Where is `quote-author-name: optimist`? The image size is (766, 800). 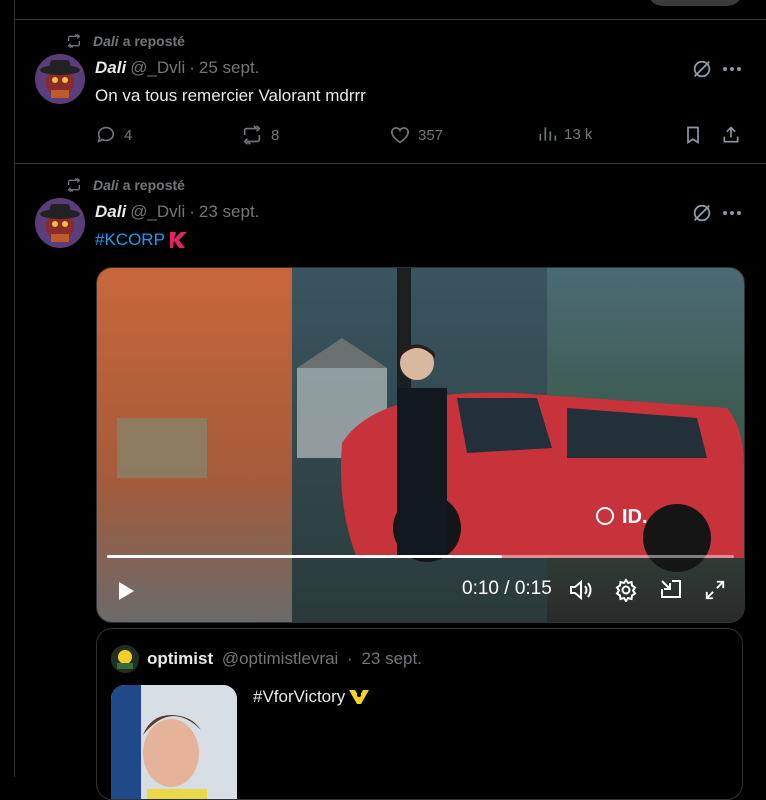 quote-author-name: optimist is located at coordinates (180, 658).